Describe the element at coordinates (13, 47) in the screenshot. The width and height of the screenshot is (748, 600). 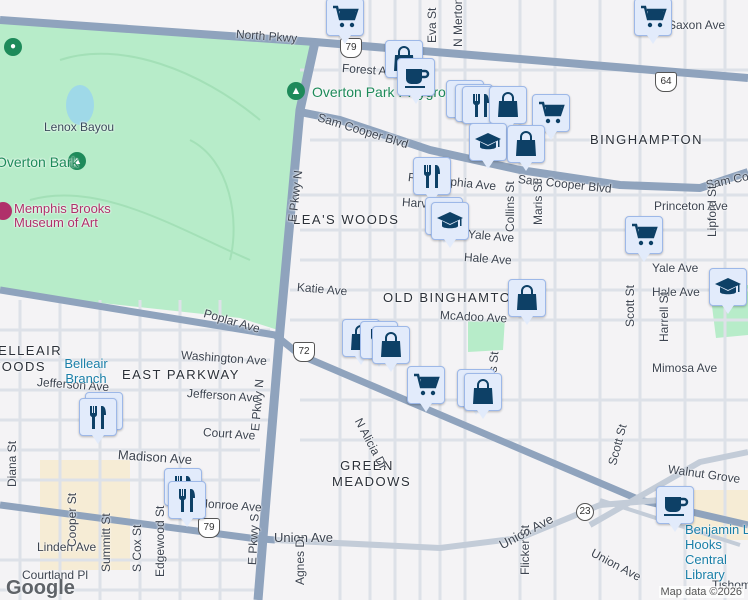
I see `dog-park-icon: ●` at that location.